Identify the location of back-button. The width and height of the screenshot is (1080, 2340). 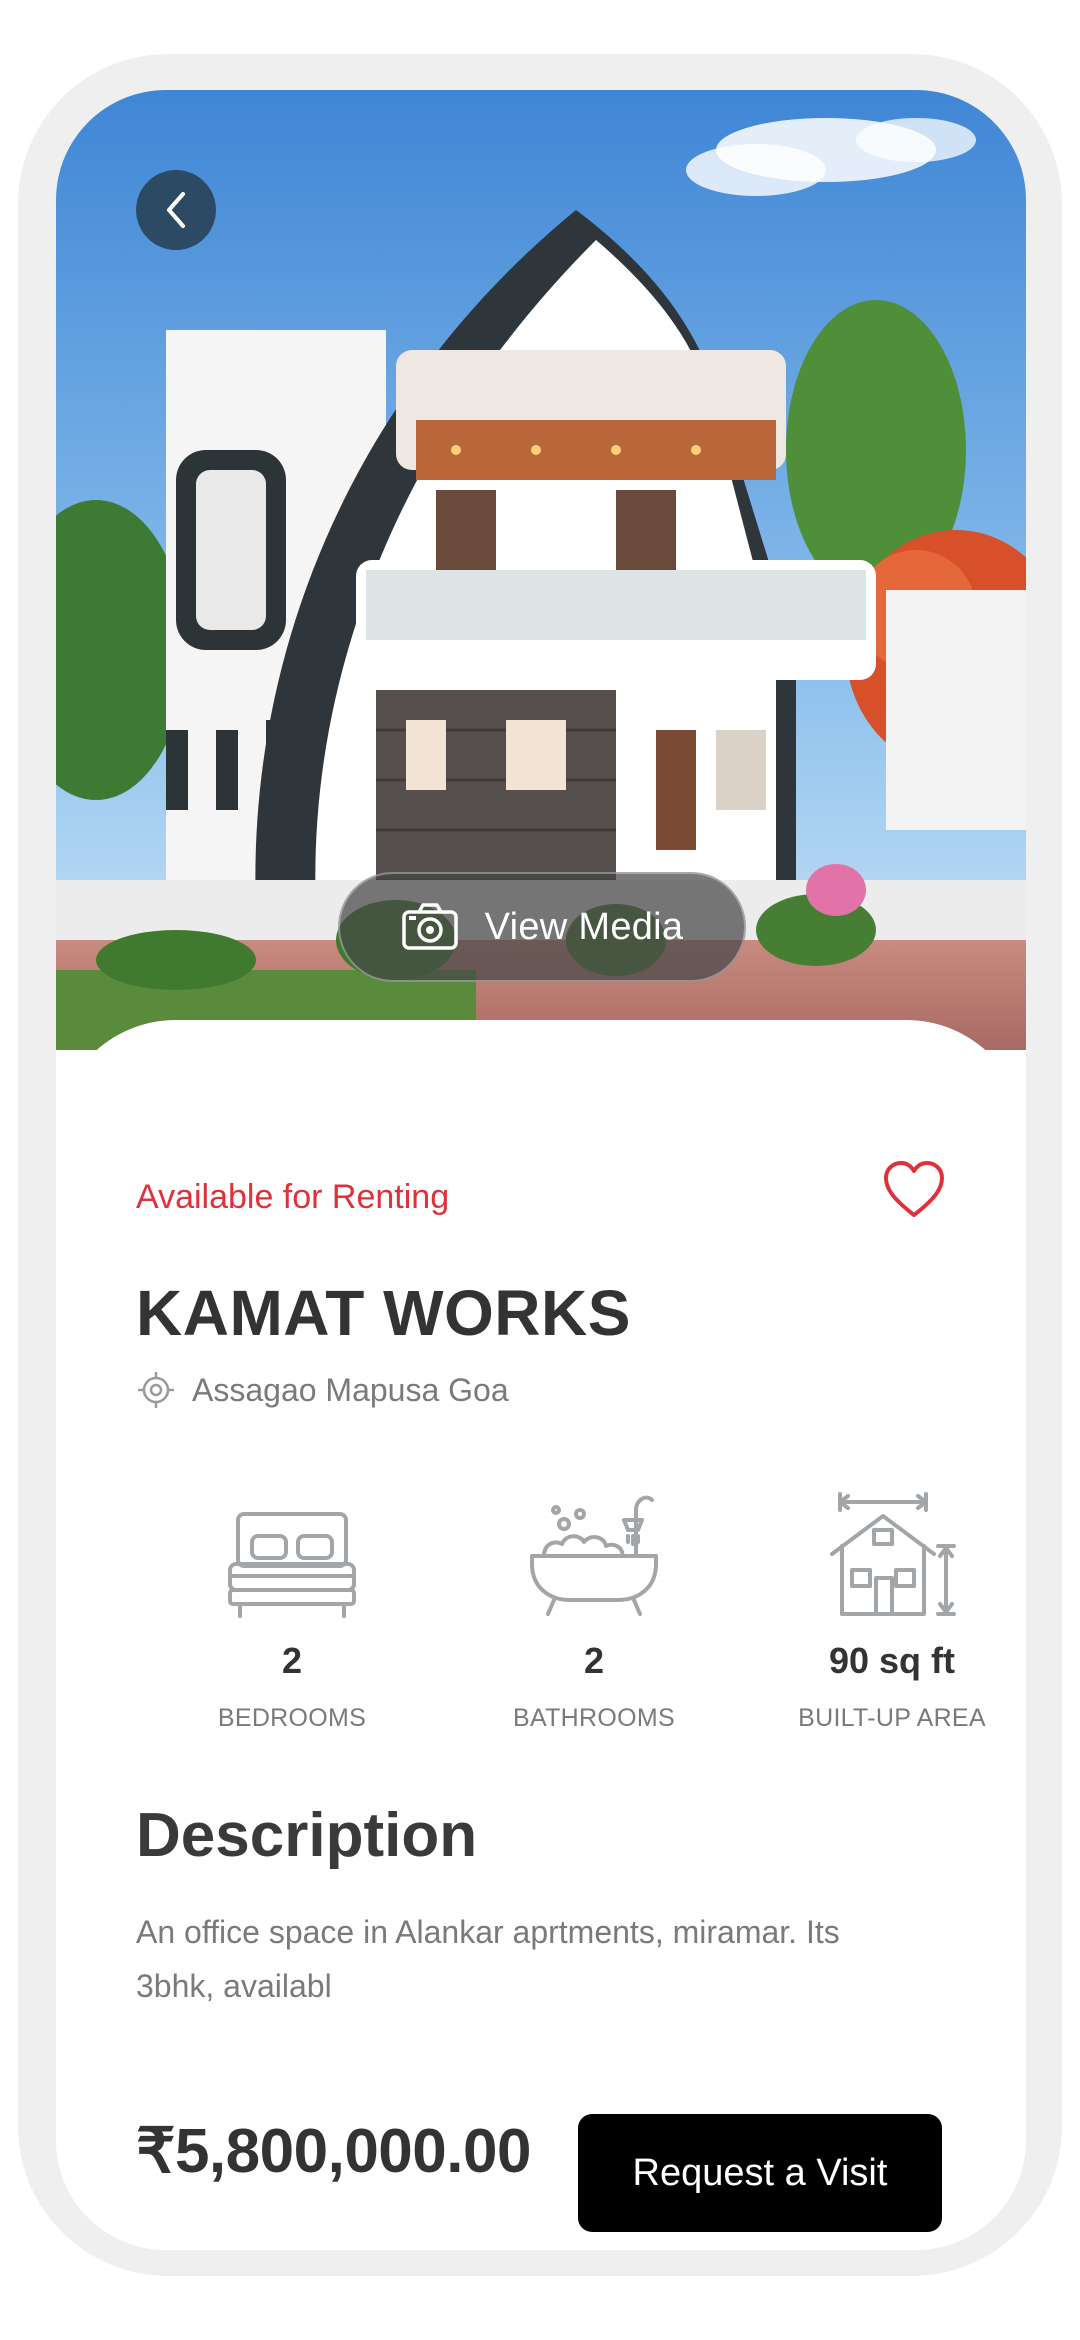
(176, 210).